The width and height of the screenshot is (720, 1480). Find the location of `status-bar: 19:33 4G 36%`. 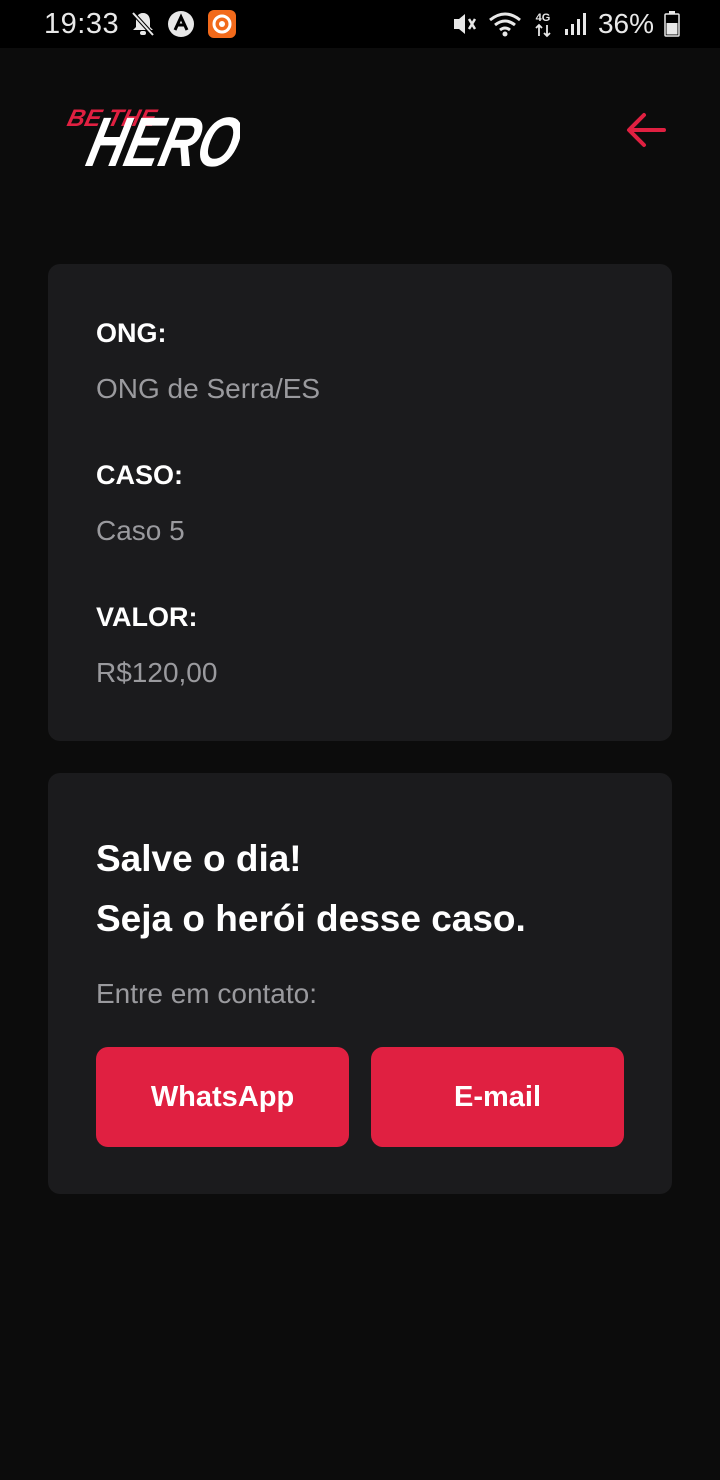

status-bar: 19:33 4G 36% is located at coordinates (360, 24).